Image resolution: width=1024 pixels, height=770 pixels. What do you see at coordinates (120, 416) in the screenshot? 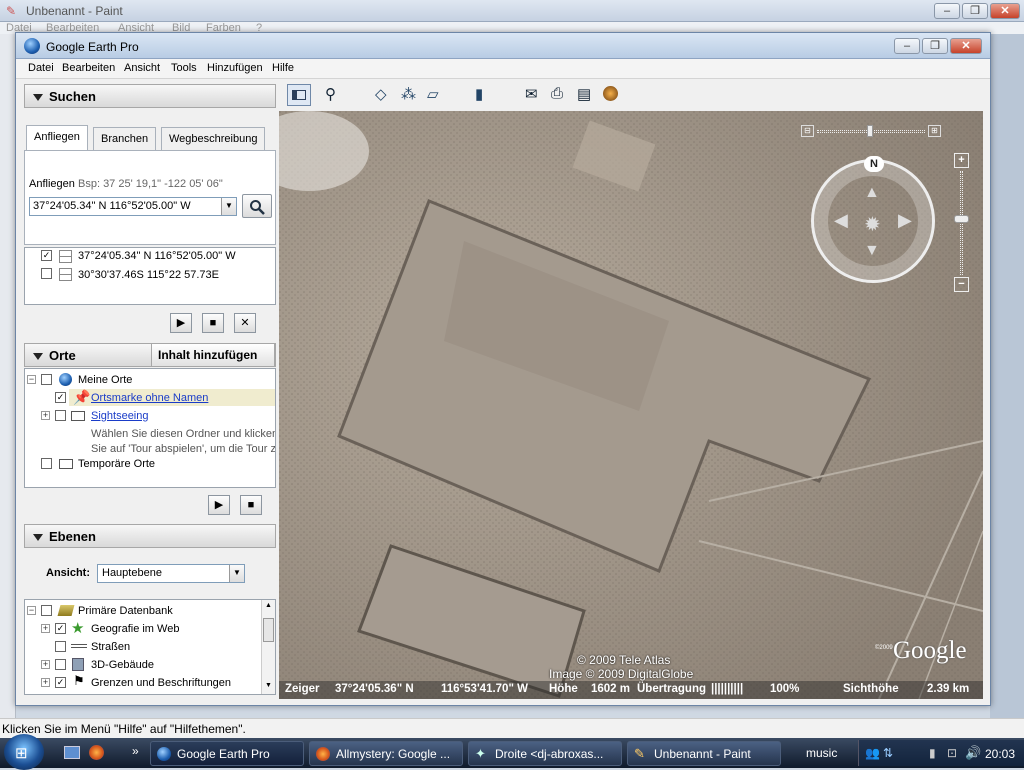
I see `sightseeing-link: Sightseeing` at bounding box center [120, 416].